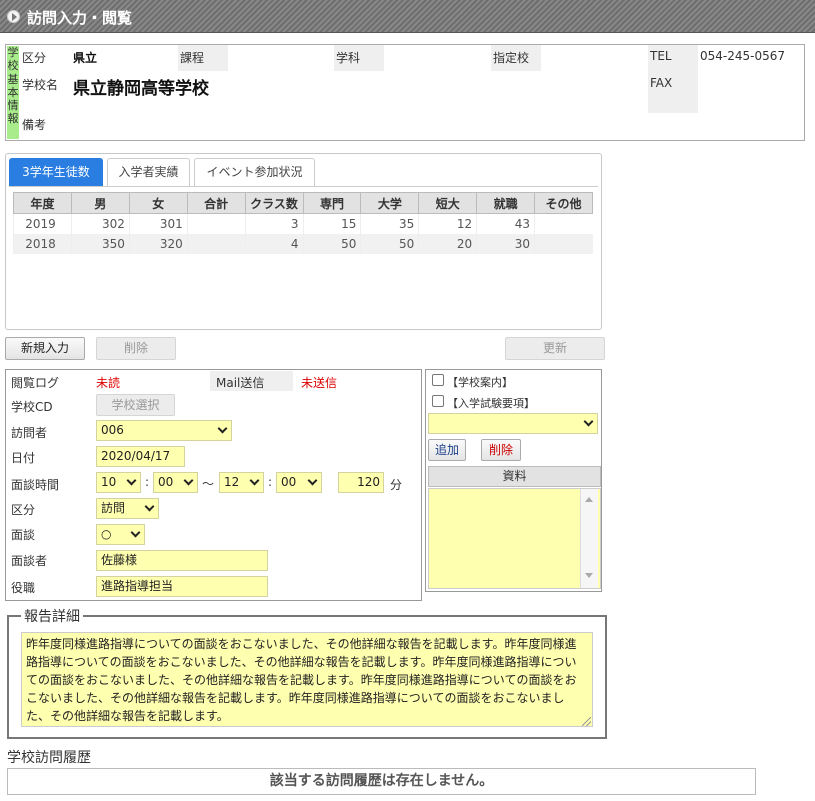  Describe the element at coordinates (513, 423) in the screenshot. I see `materials-select` at that location.